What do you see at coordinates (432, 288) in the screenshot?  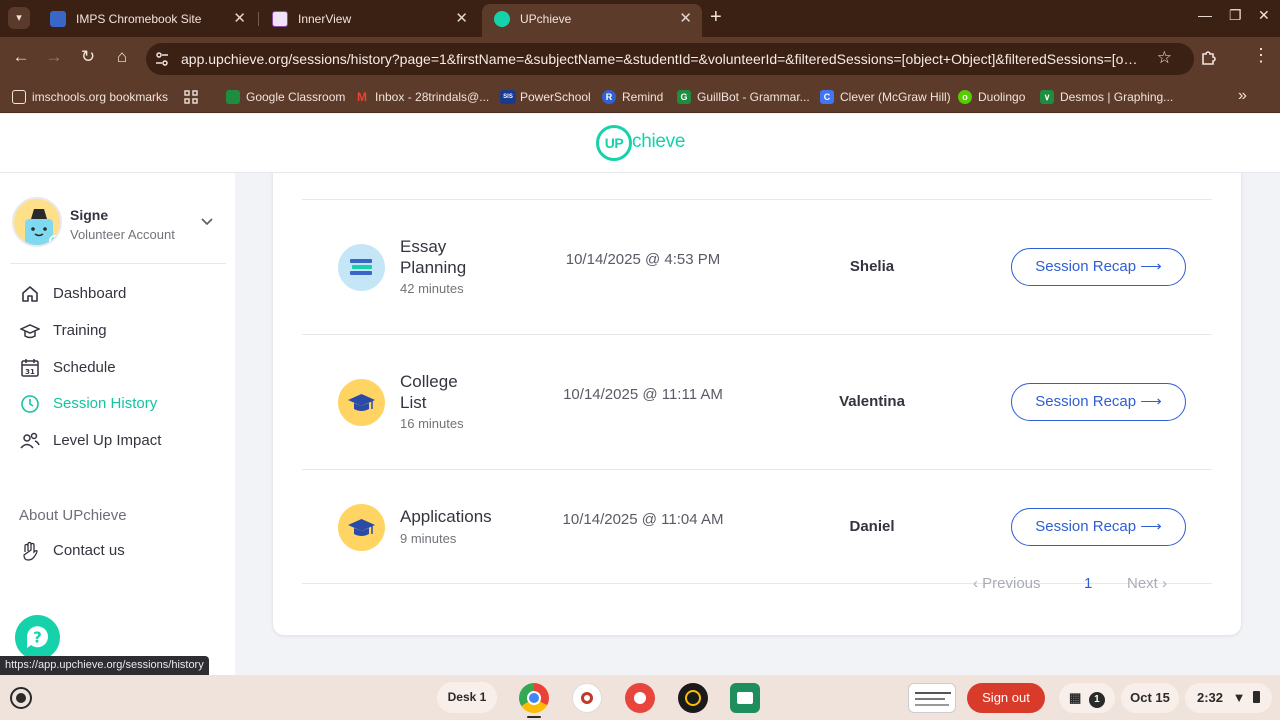 I see `session-duration: 42 minutes` at bounding box center [432, 288].